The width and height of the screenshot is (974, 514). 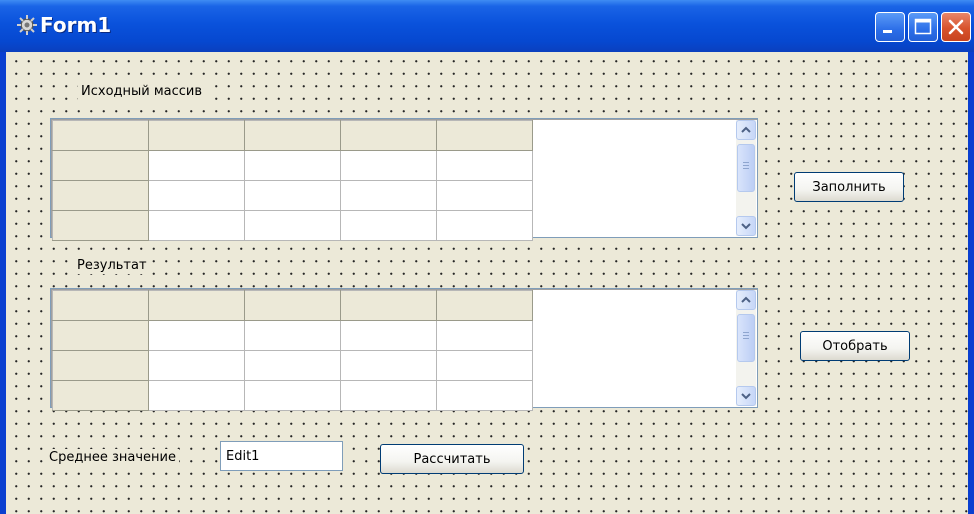 I want to click on result-label: Результат, so click(x=112, y=265).